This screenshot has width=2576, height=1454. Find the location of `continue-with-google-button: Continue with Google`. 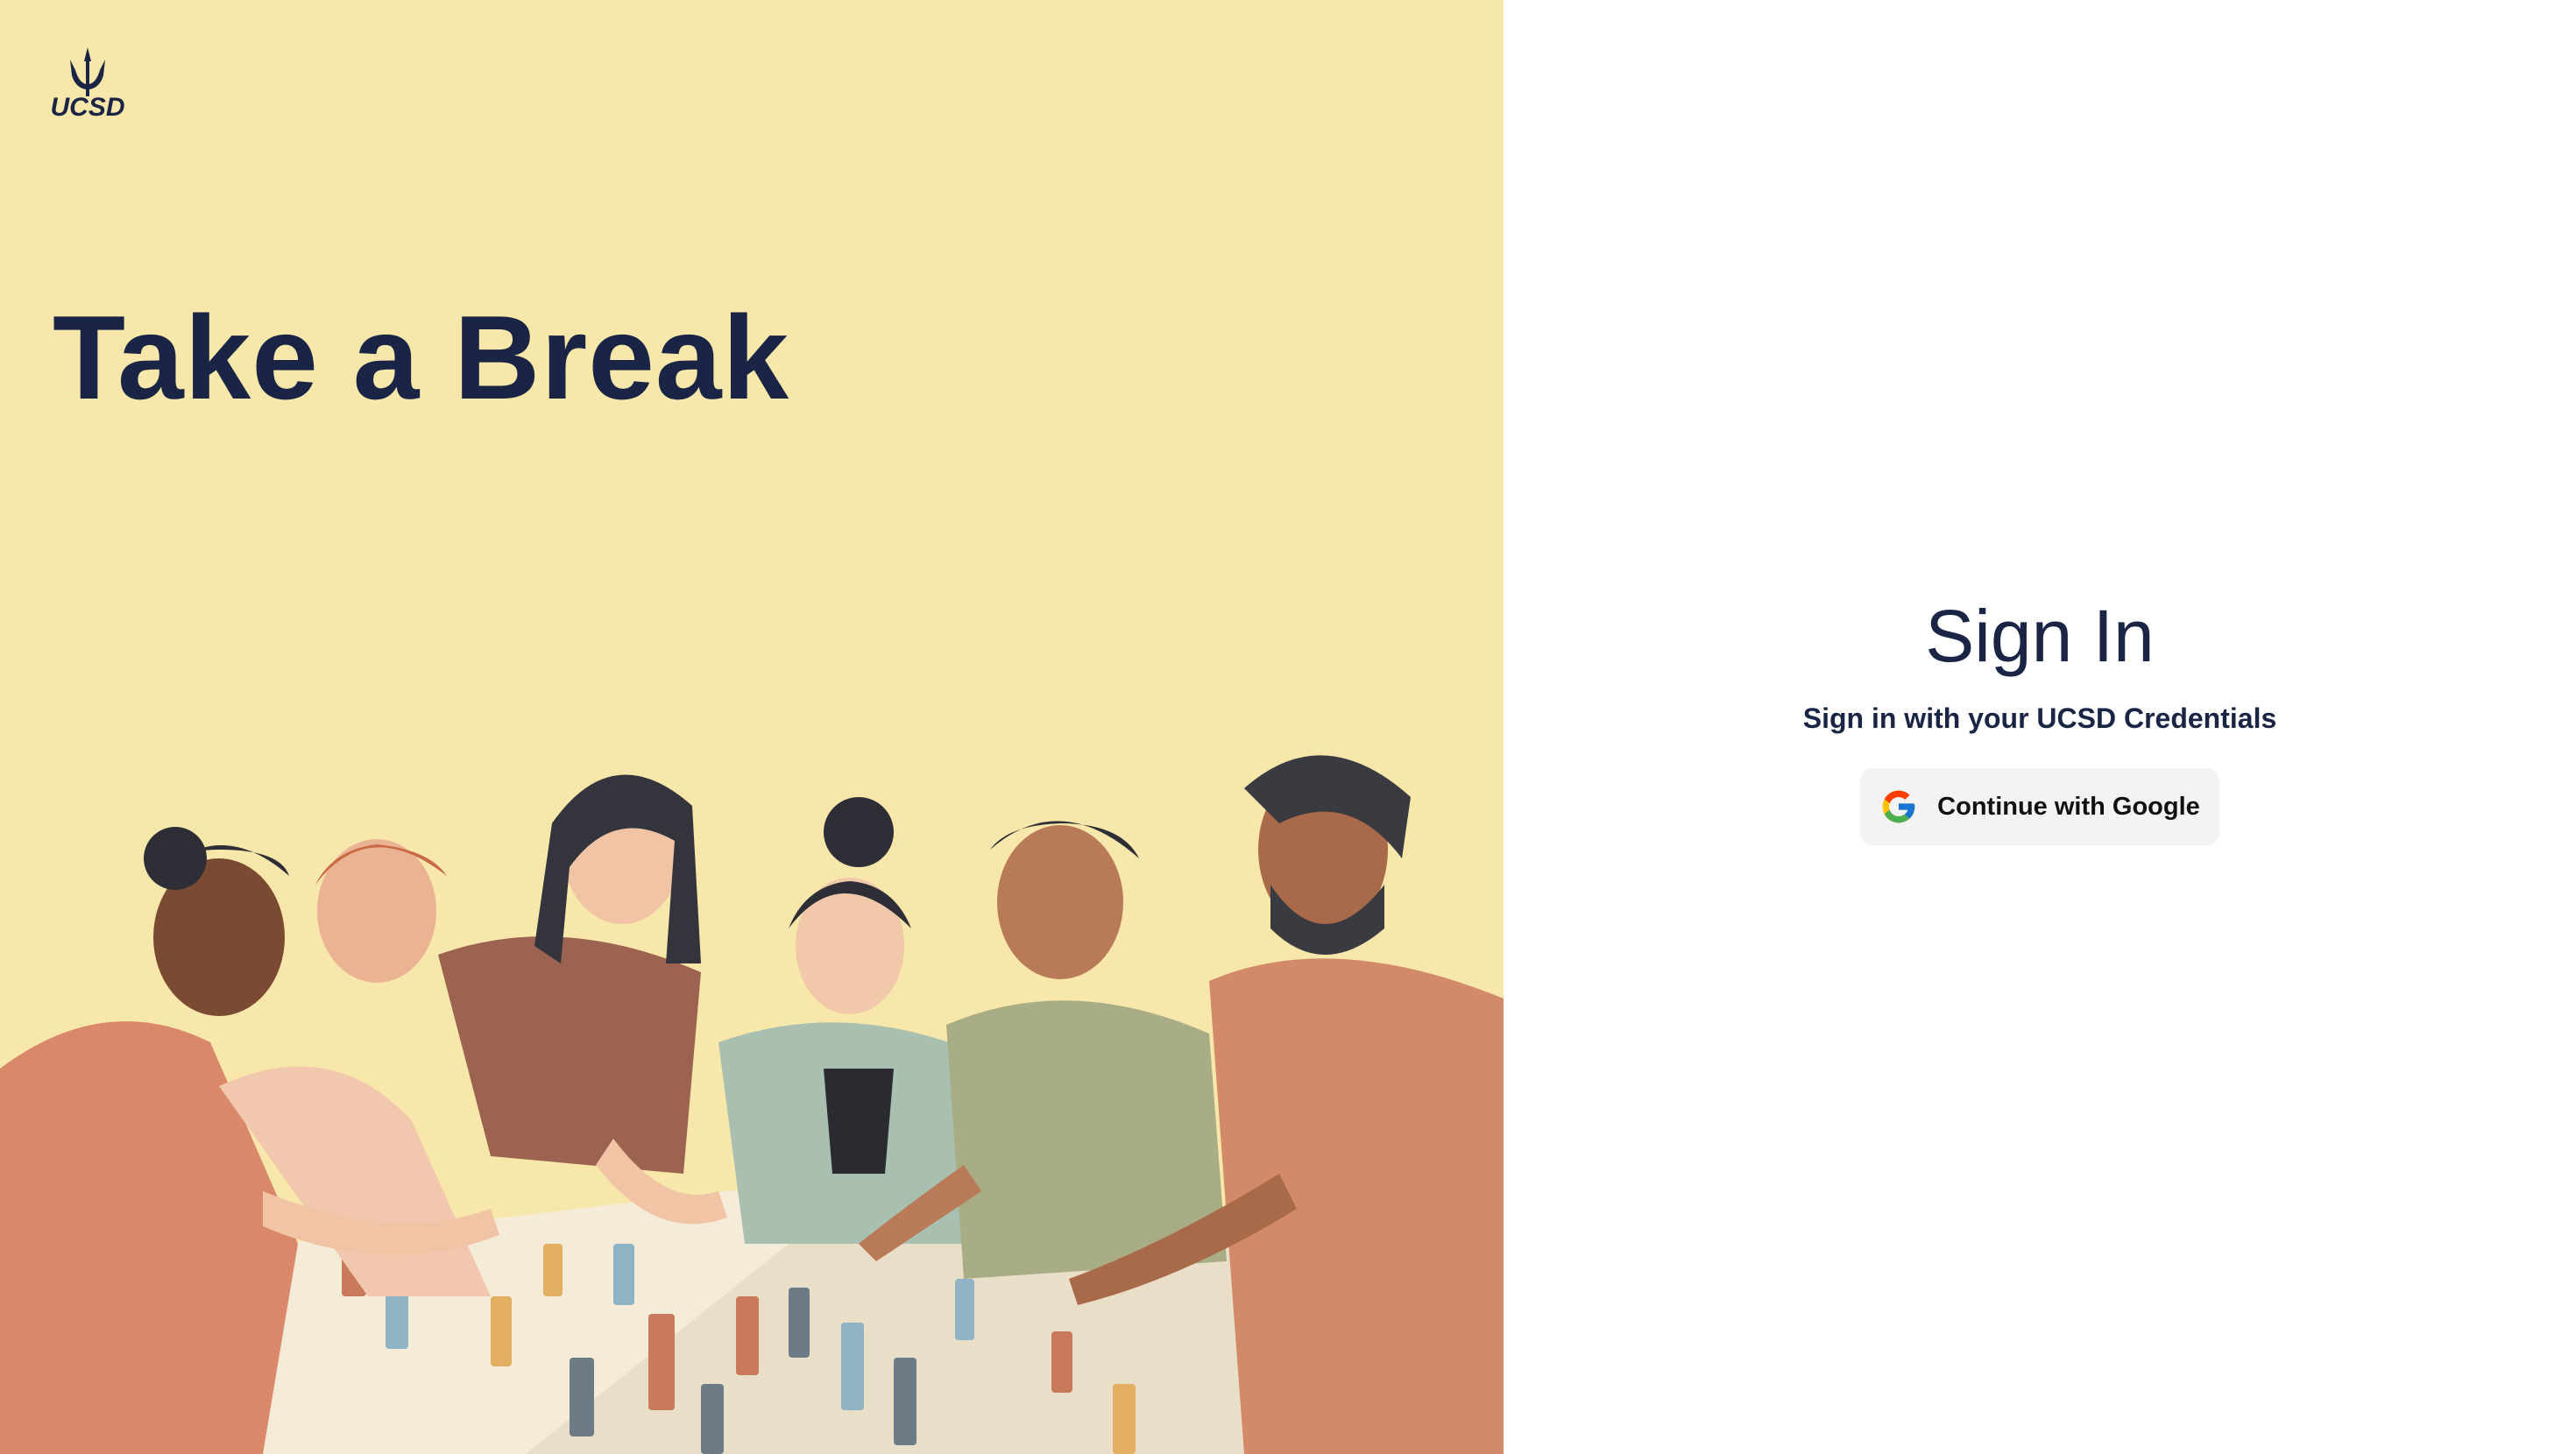

continue-with-google-button: Continue with Google is located at coordinates (2039, 807).